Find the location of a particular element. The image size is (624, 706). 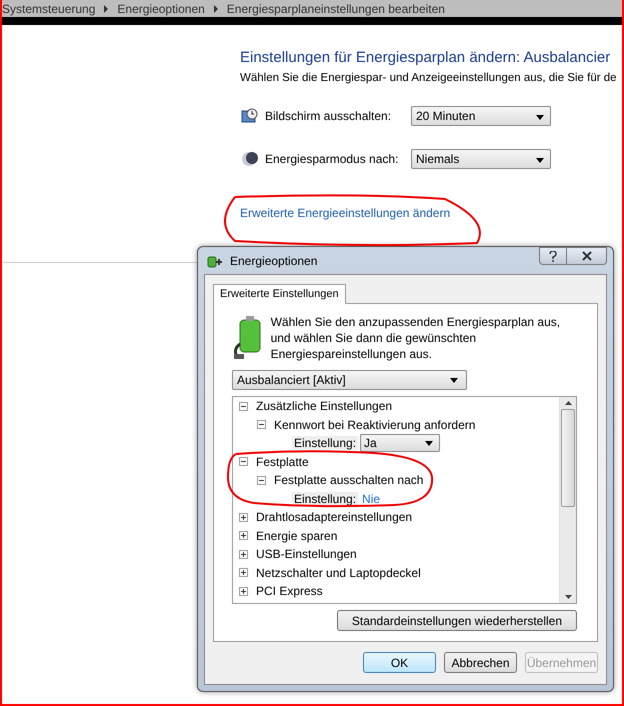

tree-item: Drahtlosadaptereinstellungen is located at coordinates (334, 517).